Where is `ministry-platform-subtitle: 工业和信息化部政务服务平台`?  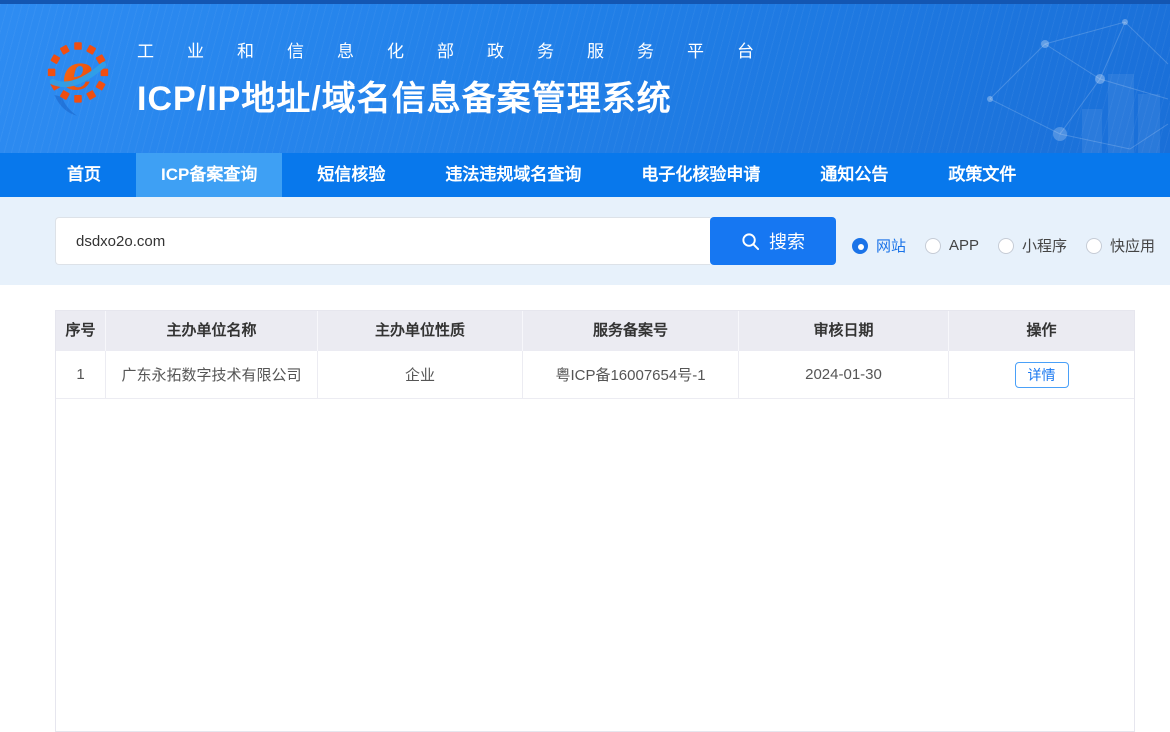 ministry-platform-subtitle: 工业和信息化部政务服务平台 is located at coordinates (462, 51).